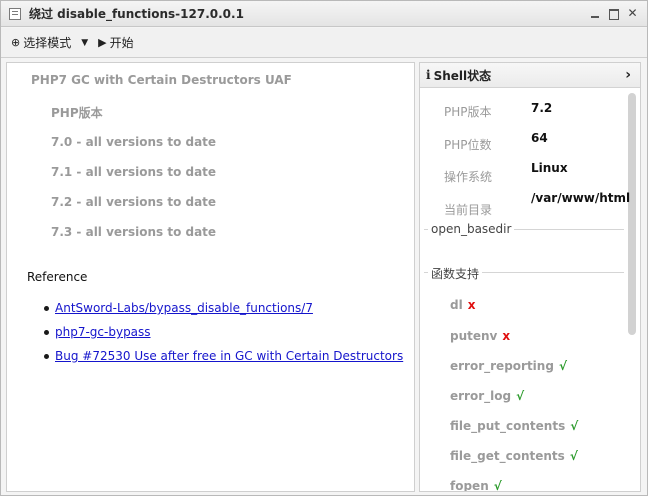 Image resolution: width=648 pixels, height=496 pixels. What do you see at coordinates (539, 138) in the screenshot?
I see `php-bits-value: 64` at bounding box center [539, 138].